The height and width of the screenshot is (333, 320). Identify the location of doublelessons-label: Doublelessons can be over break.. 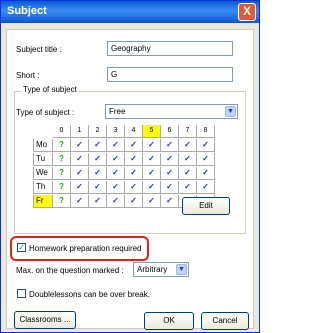
(89, 294).